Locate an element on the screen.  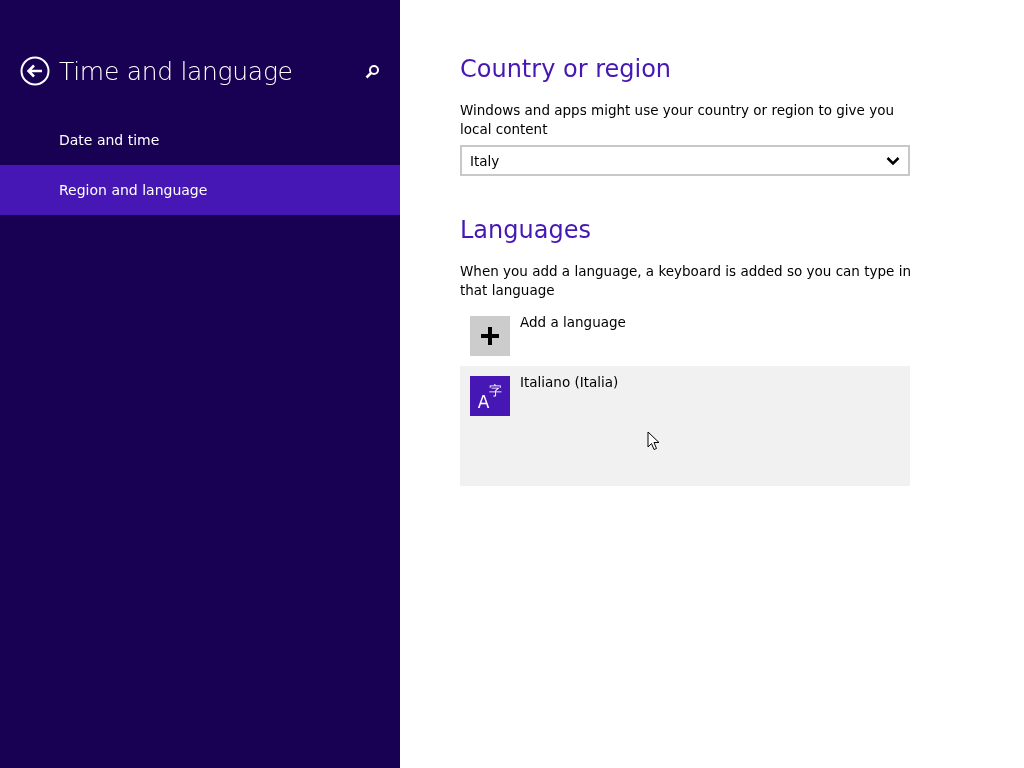
section-heading: Country or region is located at coordinates (566, 70).